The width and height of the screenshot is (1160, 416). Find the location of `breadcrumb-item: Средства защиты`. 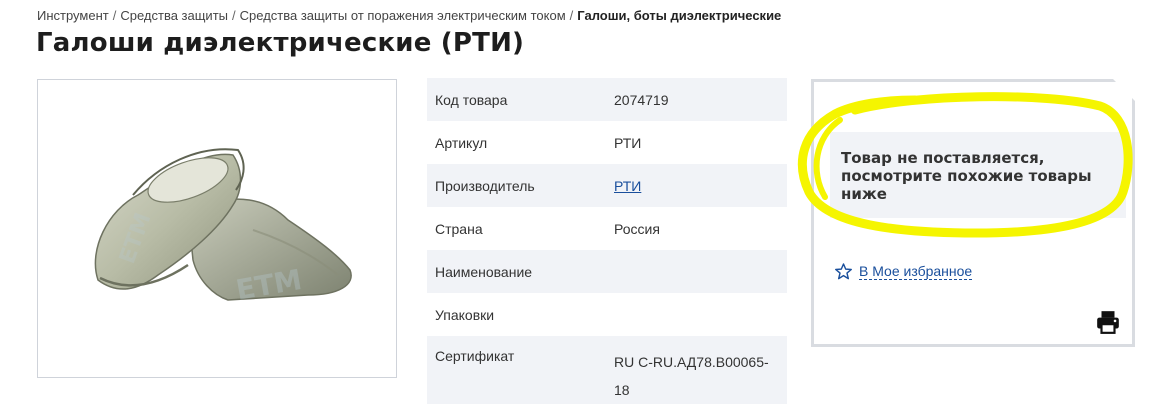

breadcrumb-item: Средства защиты is located at coordinates (174, 15).